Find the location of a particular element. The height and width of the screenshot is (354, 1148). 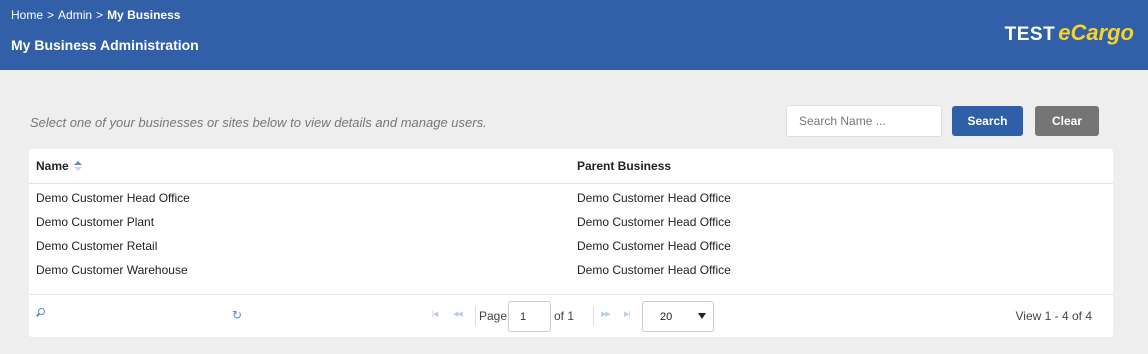

breadcrumb-home: Home is located at coordinates (27, 15).